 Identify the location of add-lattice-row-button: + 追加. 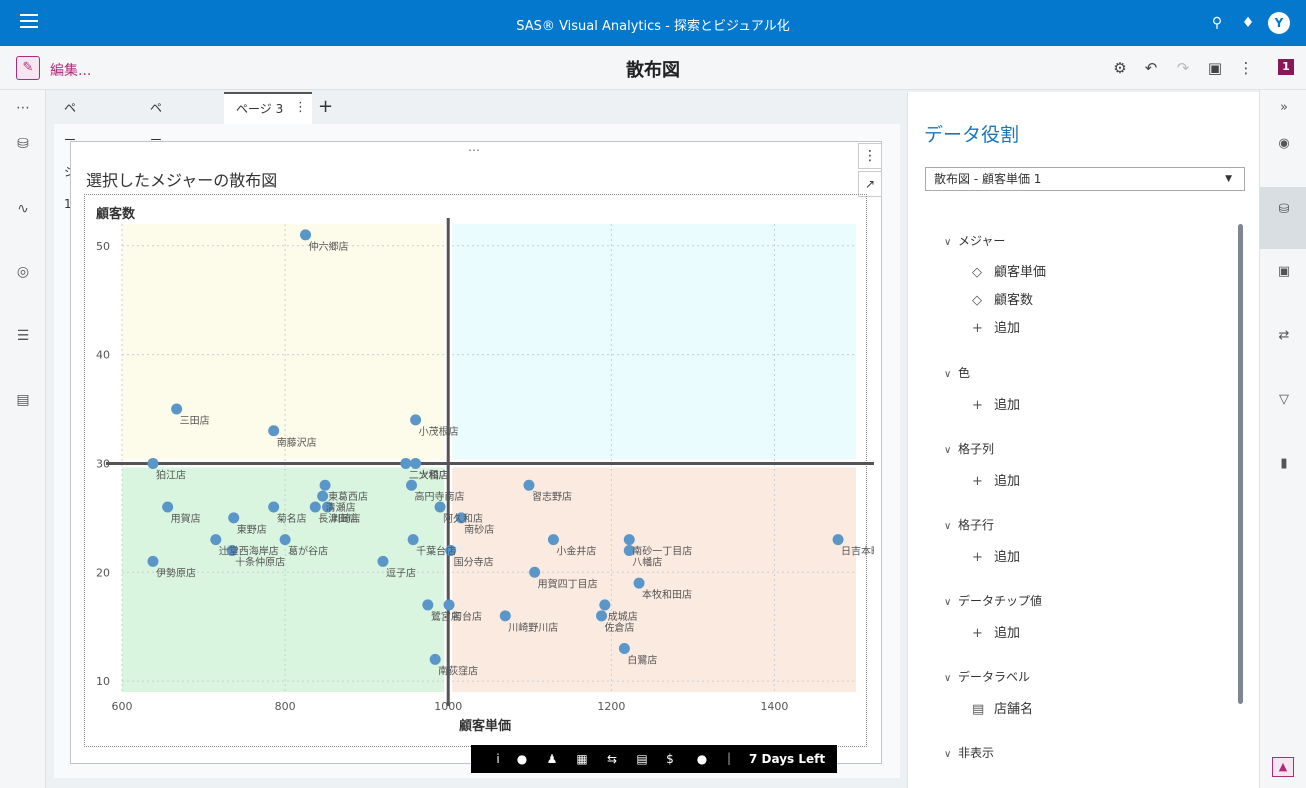
(996, 555).